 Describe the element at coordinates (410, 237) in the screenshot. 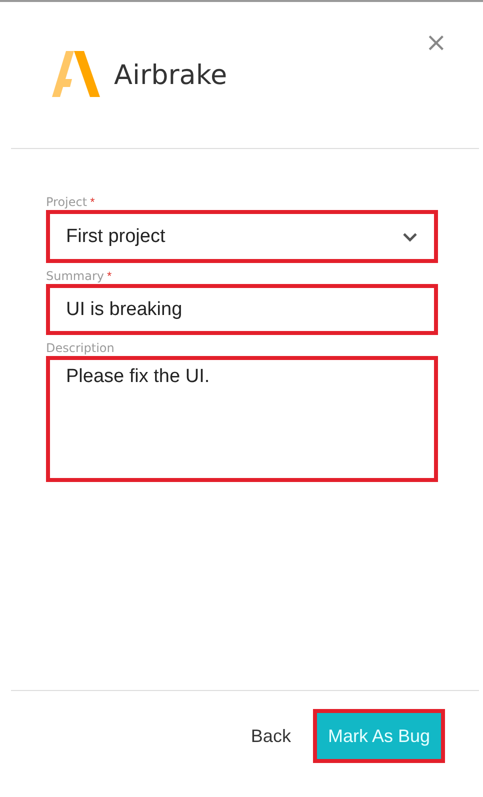

I see `chevron-down-icon` at that location.